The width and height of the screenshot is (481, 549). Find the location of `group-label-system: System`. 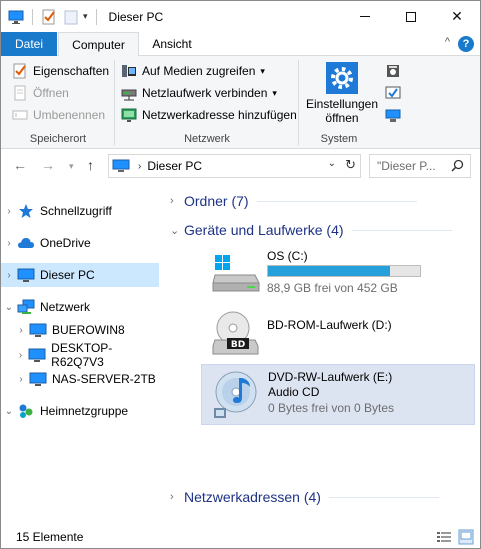

group-label-system: System is located at coordinates (339, 139).